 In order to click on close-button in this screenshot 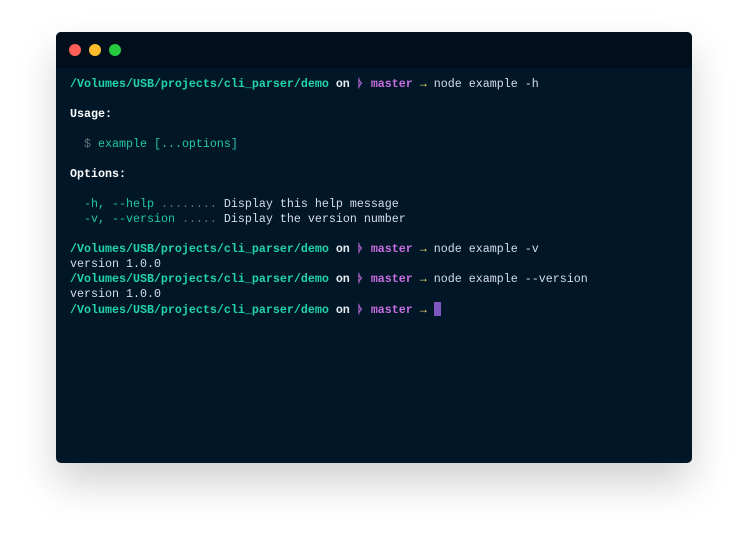, I will do `click(75, 50)`.